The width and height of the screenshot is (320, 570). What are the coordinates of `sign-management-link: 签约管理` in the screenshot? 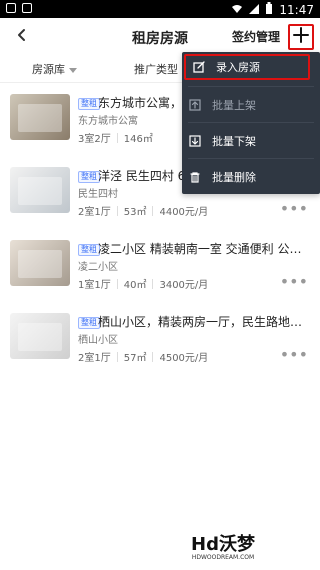 It's located at (256, 36).